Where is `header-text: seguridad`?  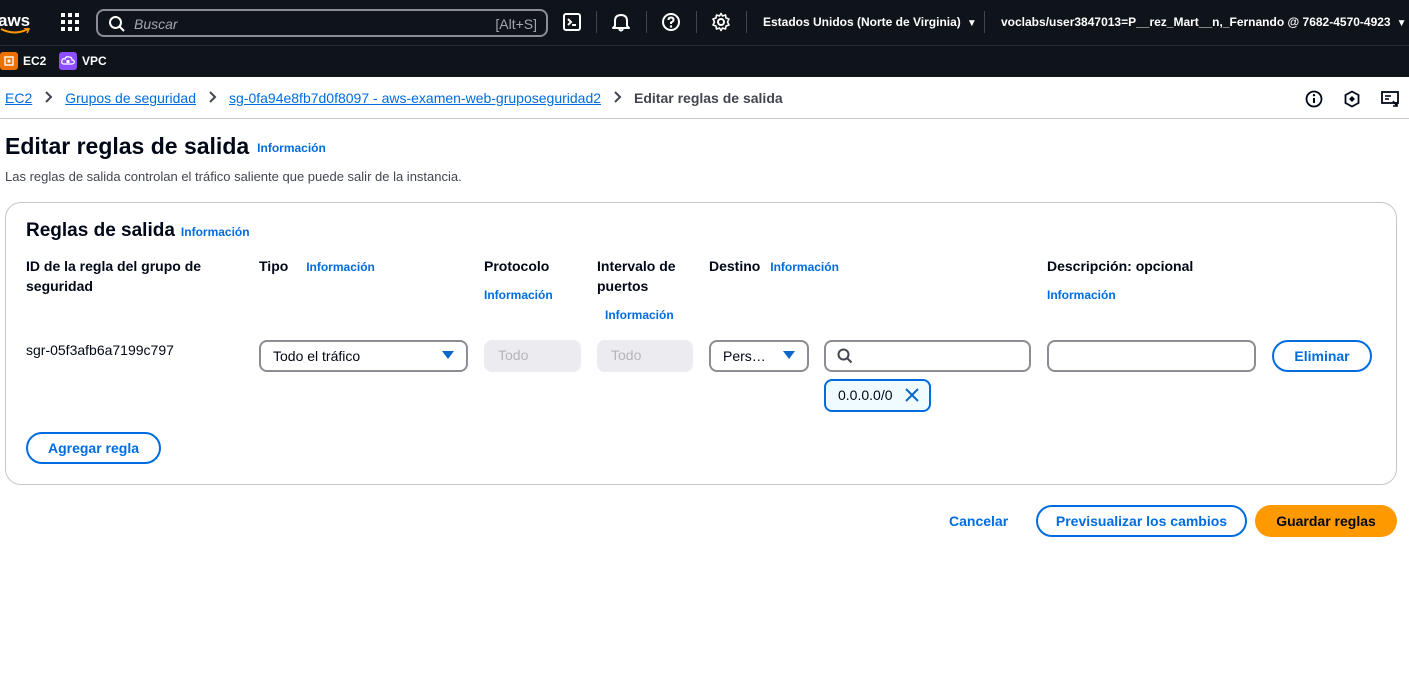
header-text: seguridad is located at coordinates (59, 286).